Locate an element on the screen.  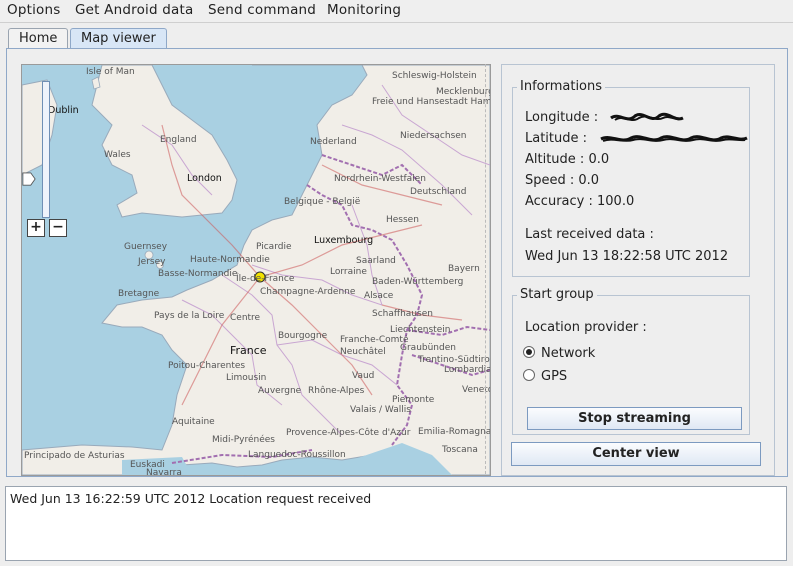
zoom-out-button: − is located at coordinates (58, 228).